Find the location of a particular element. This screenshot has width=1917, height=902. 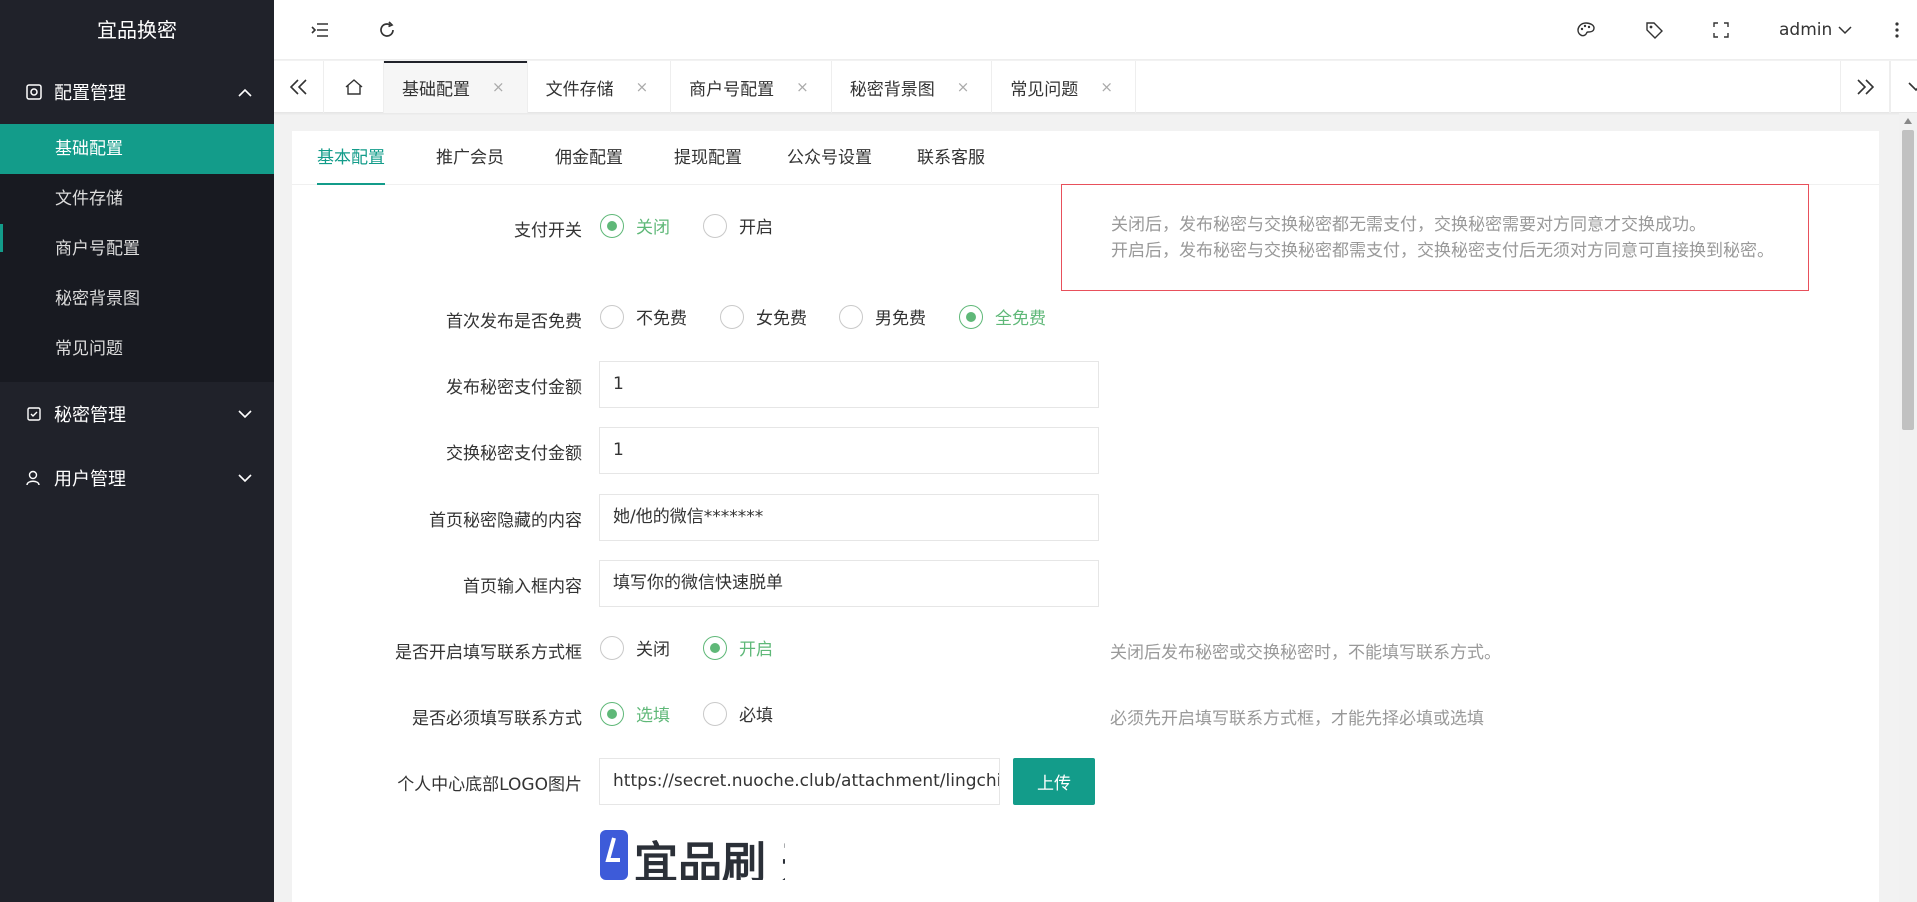

contact-optional-radio: 选填 is located at coordinates (635, 713).